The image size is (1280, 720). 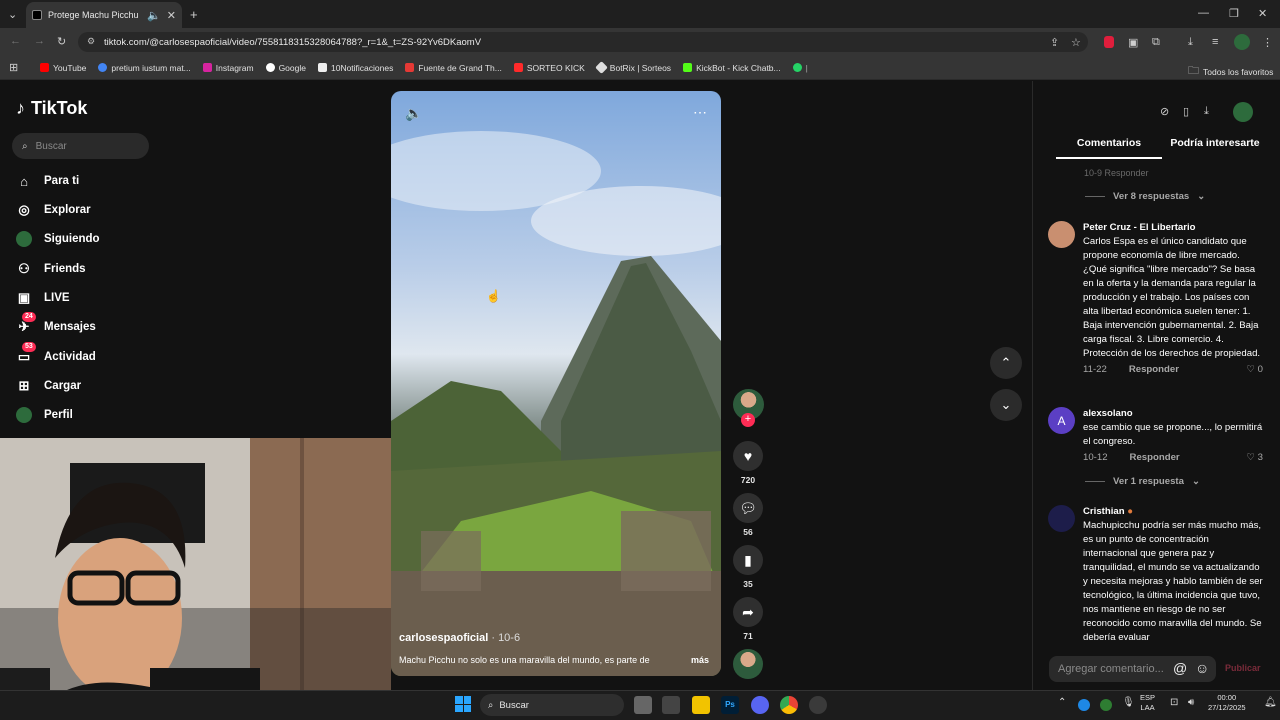 I want to click on bookmark-instagram: Instagram, so click(x=228, y=68).